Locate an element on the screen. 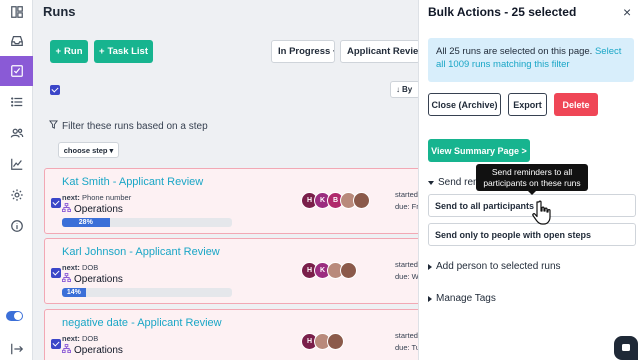 Image resolution: width=640 pixels, height=360 pixels. status-filter-dropdown: In Progress ▾ is located at coordinates (303, 51).